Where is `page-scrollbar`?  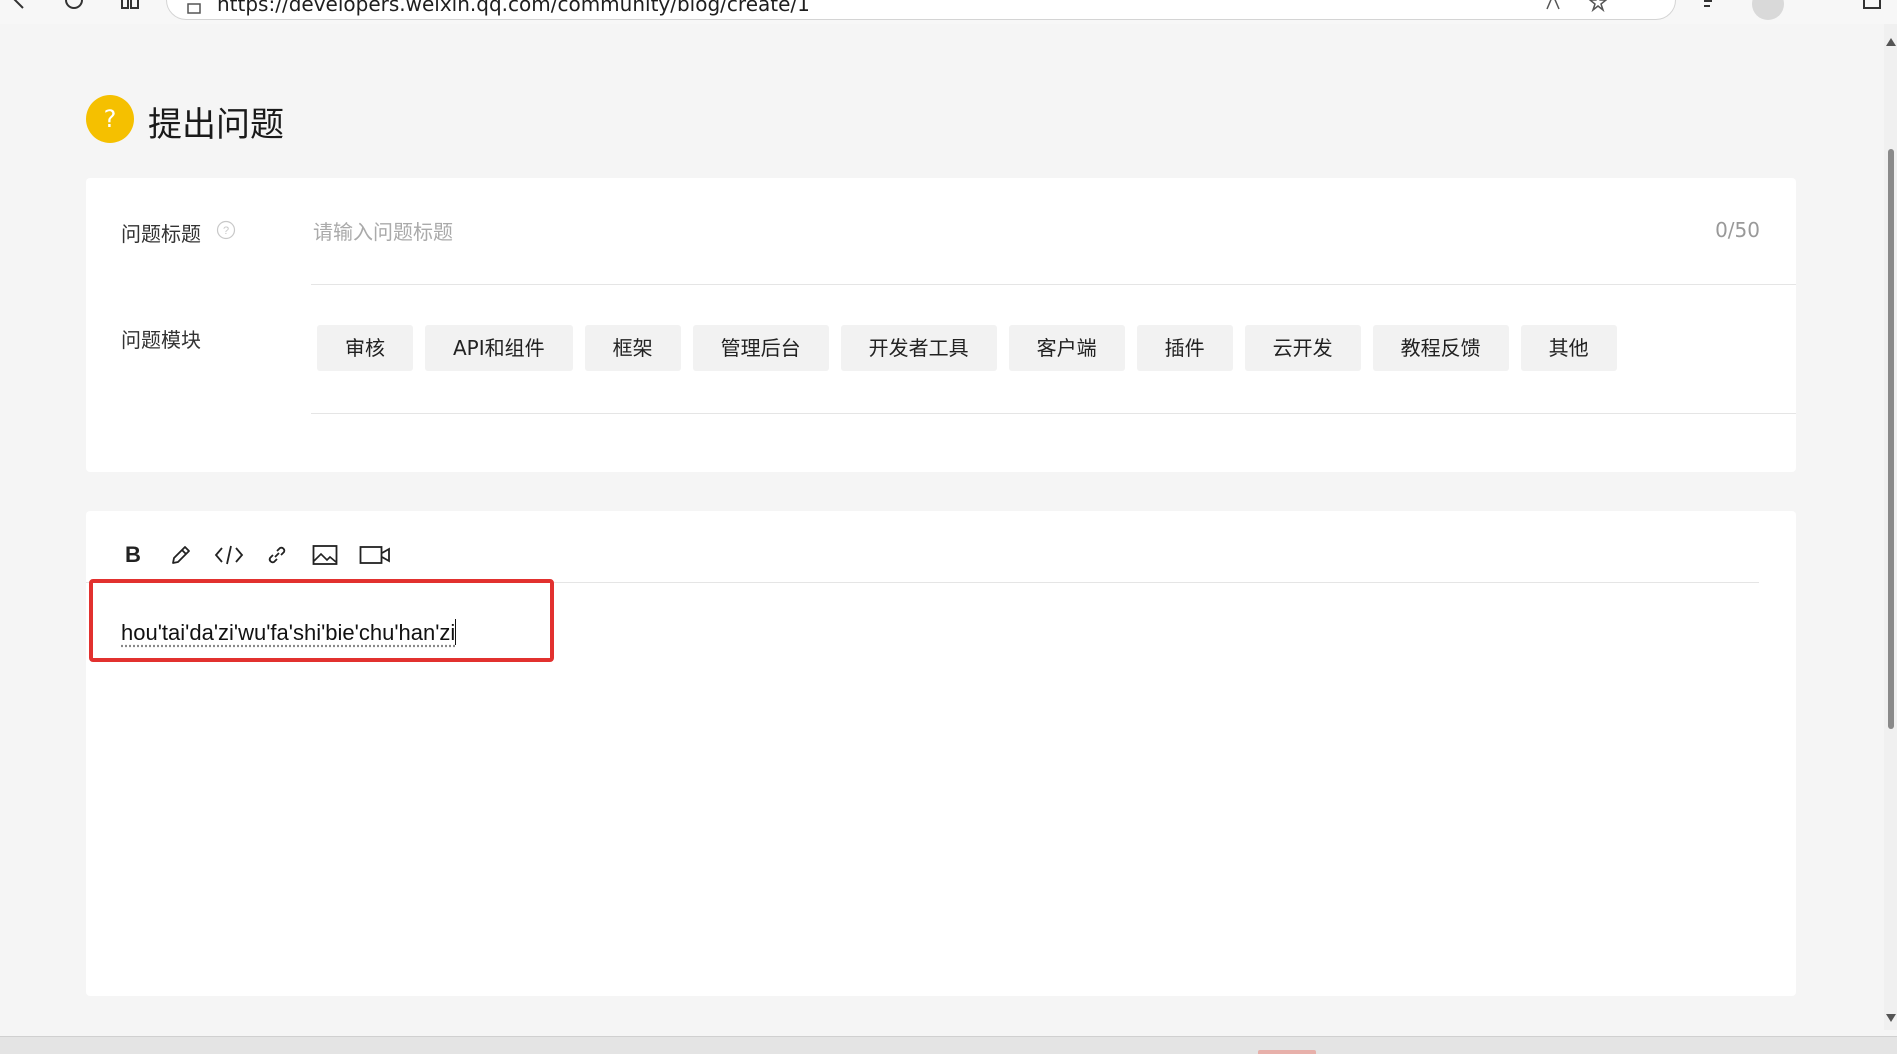
page-scrollbar is located at coordinates (1890, 527).